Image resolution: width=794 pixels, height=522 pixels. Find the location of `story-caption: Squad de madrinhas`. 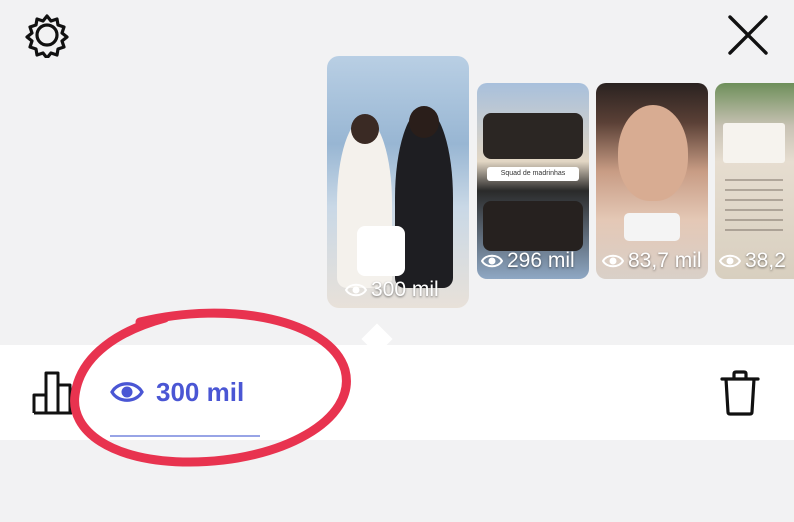

story-caption: Squad de madrinhas is located at coordinates (533, 174).